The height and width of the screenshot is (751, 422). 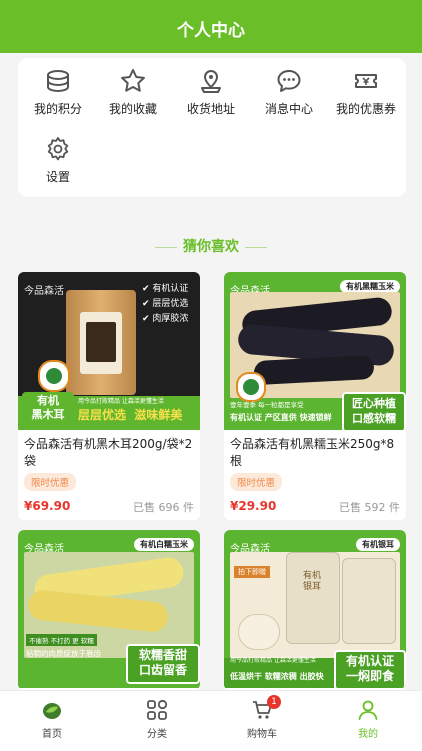 I want to click on jar-label: 有机银耳, so click(x=311, y=581).